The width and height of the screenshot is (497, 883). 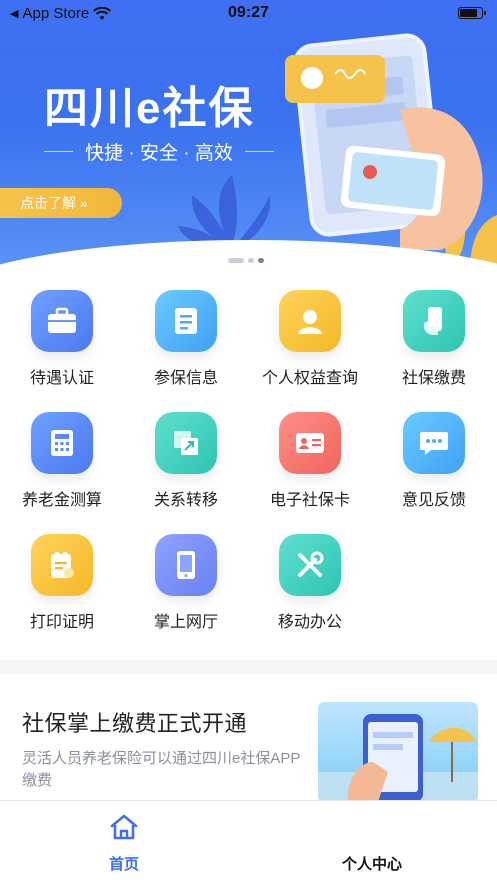 I want to click on banner-subtitle-row: 快捷 · 安全 · 高效, so click(x=159, y=151).